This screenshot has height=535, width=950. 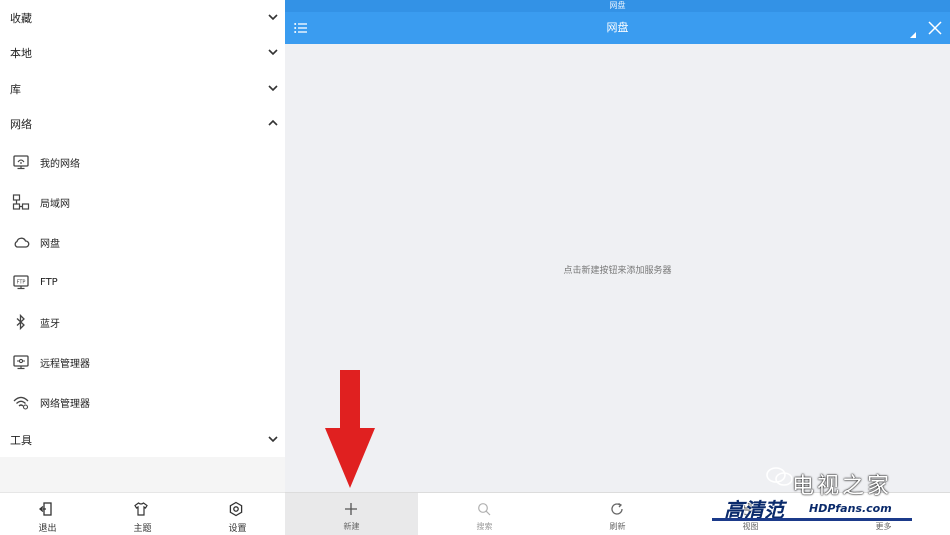 What do you see at coordinates (55, 204) in the screenshot?
I see `sidebar-item-label: 局域网` at bounding box center [55, 204].